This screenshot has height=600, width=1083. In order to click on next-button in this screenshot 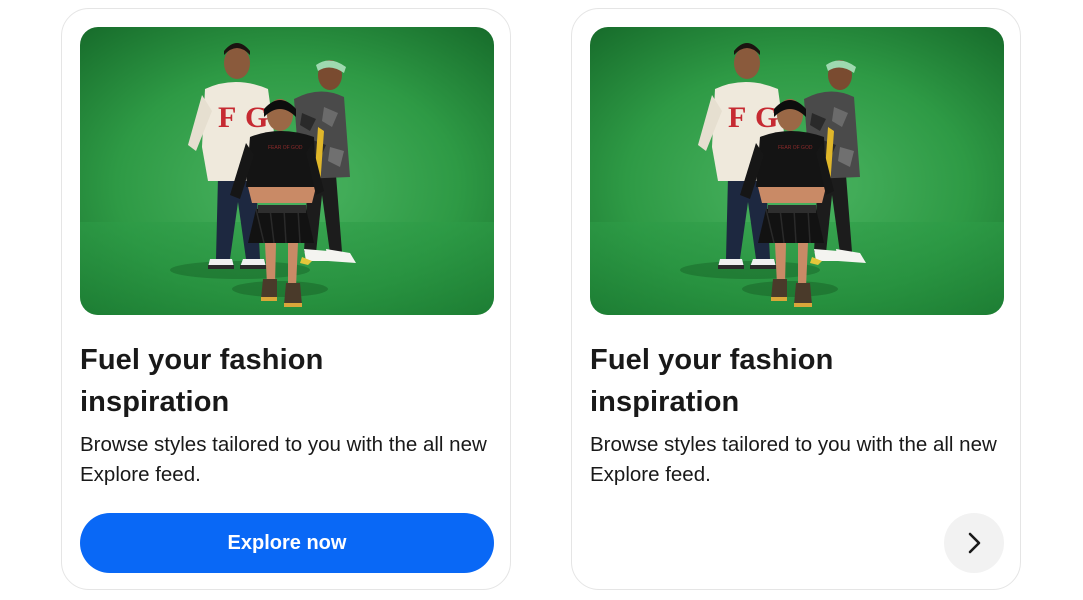, I will do `click(974, 543)`.